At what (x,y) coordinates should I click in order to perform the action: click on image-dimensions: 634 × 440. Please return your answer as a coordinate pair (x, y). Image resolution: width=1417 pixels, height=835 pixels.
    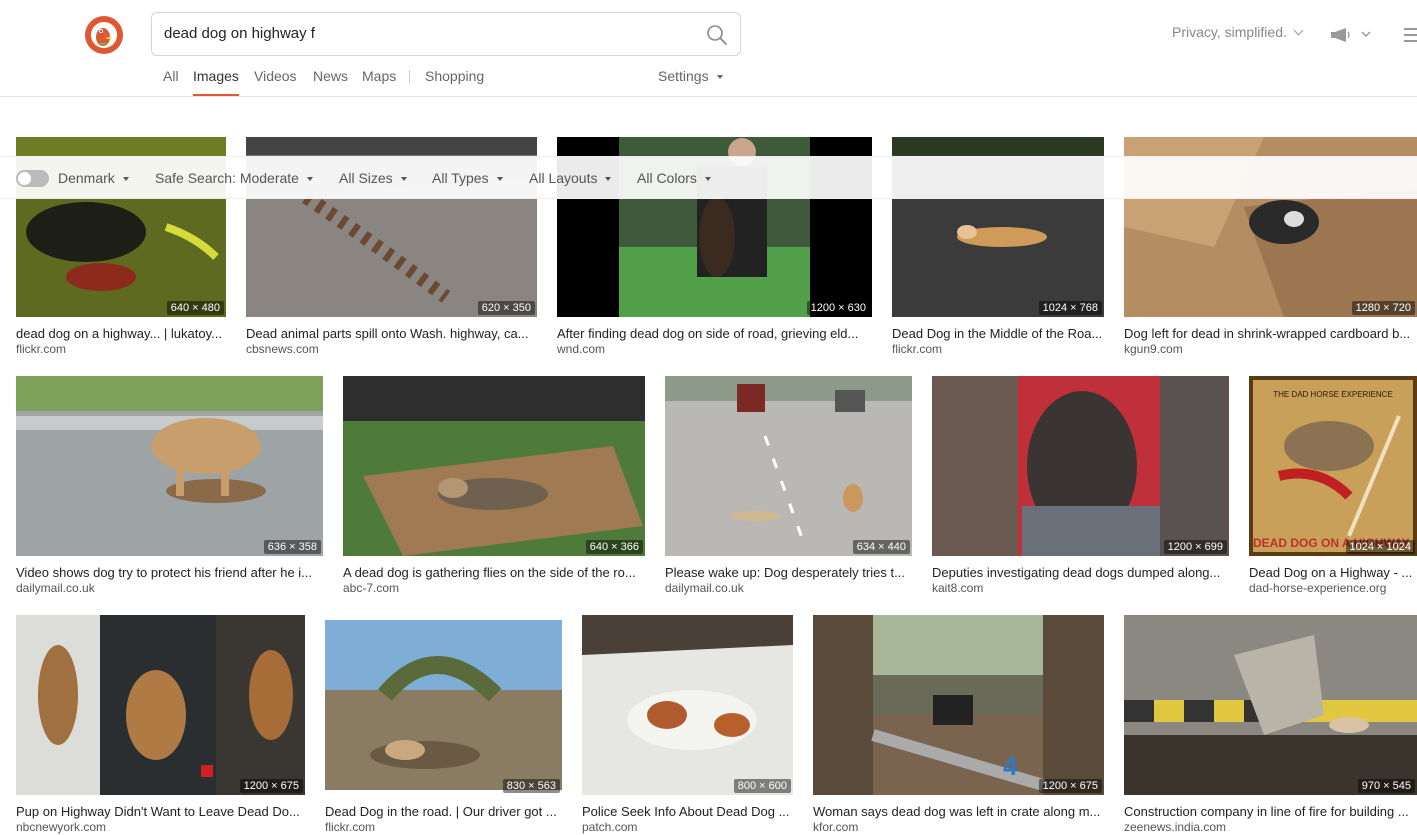
    Looking at the image, I should click on (881, 547).